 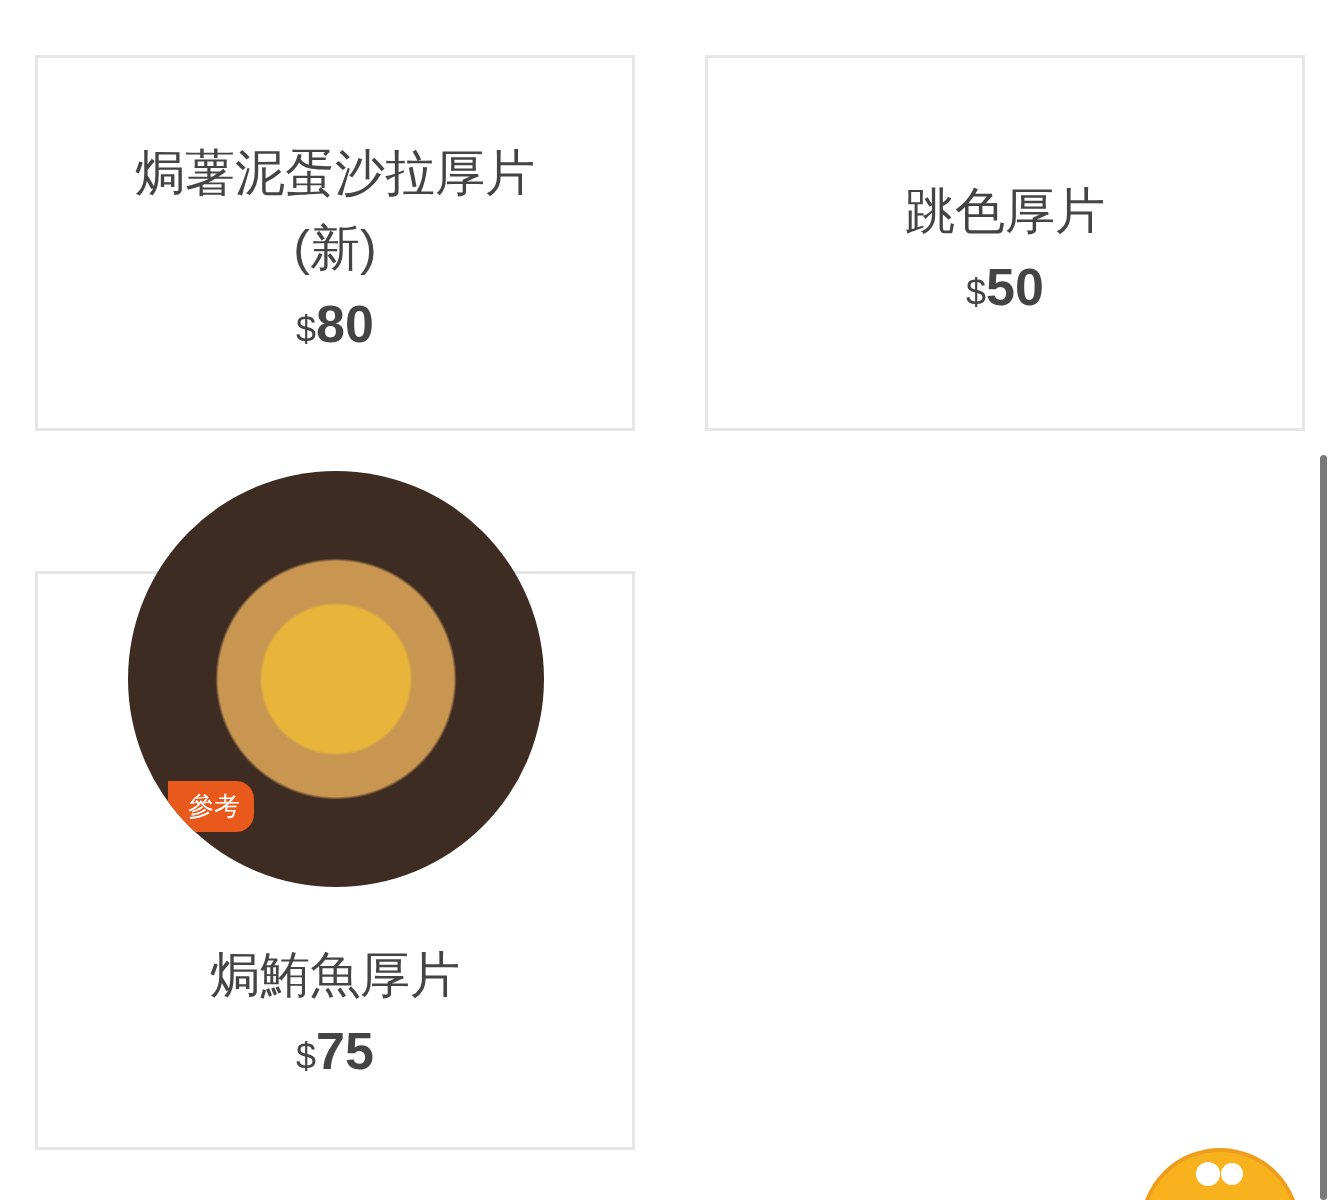 I want to click on item-name: 焗薯泥蛋沙拉厚片(新), so click(x=335, y=211).